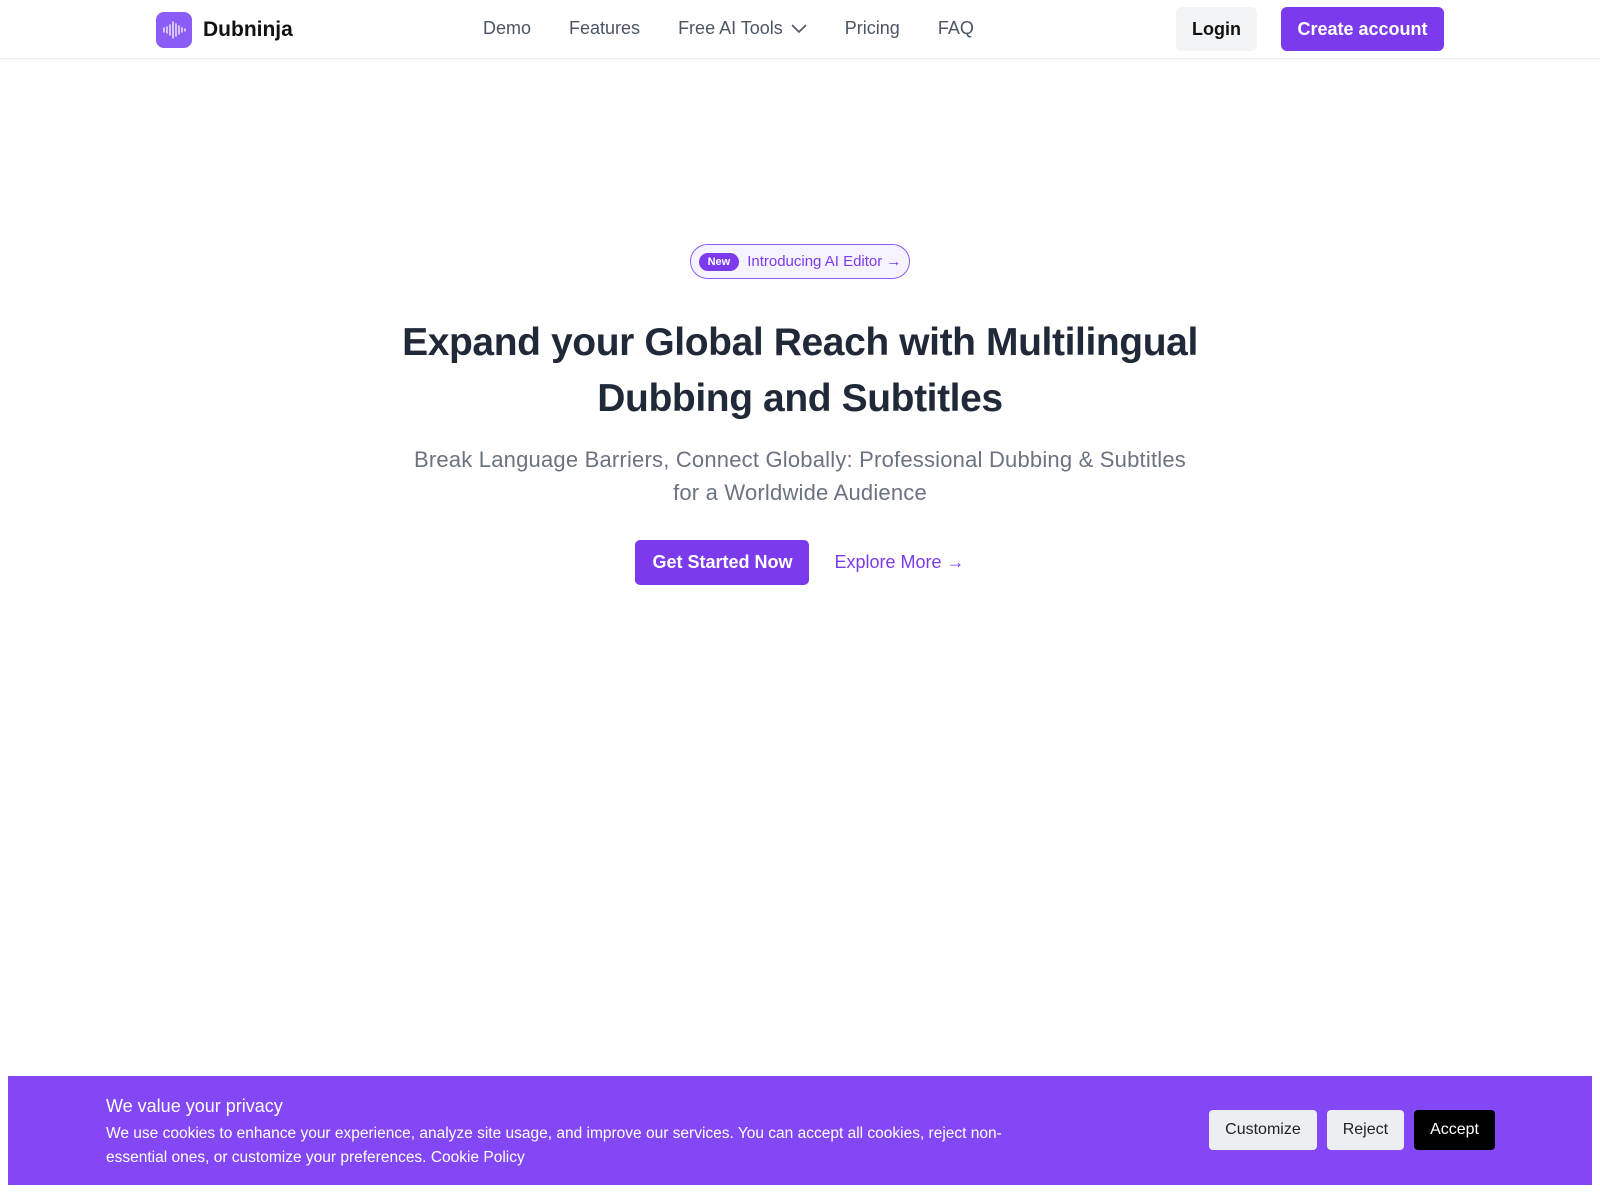  I want to click on nav-free-ai-tools: Free AI Tools, so click(742, 28).